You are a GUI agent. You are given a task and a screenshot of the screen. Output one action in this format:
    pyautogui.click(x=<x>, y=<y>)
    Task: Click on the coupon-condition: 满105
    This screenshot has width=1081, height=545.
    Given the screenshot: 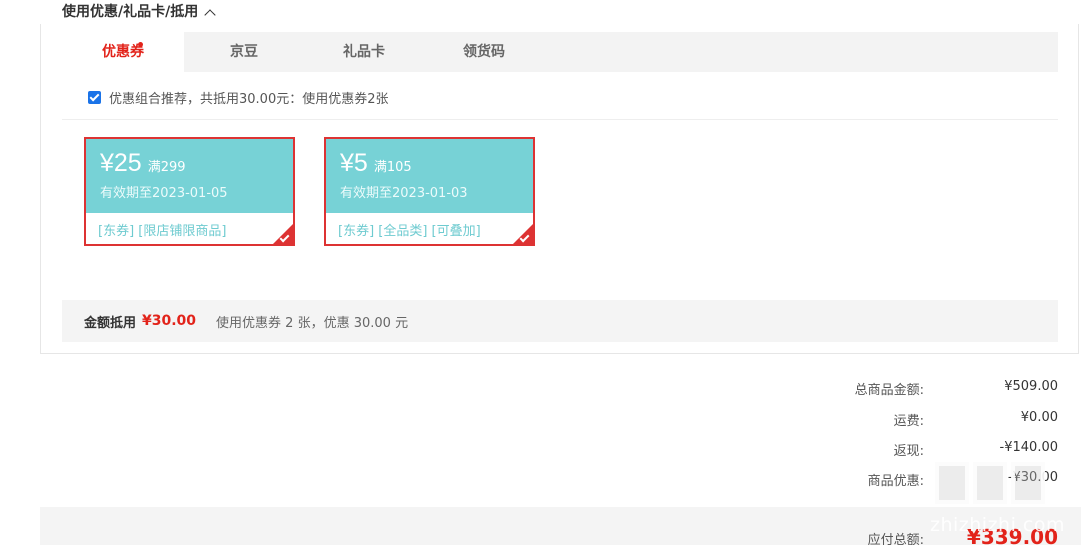 What is the action you would take?
    pyautogui.click(x=392, y=167)
    